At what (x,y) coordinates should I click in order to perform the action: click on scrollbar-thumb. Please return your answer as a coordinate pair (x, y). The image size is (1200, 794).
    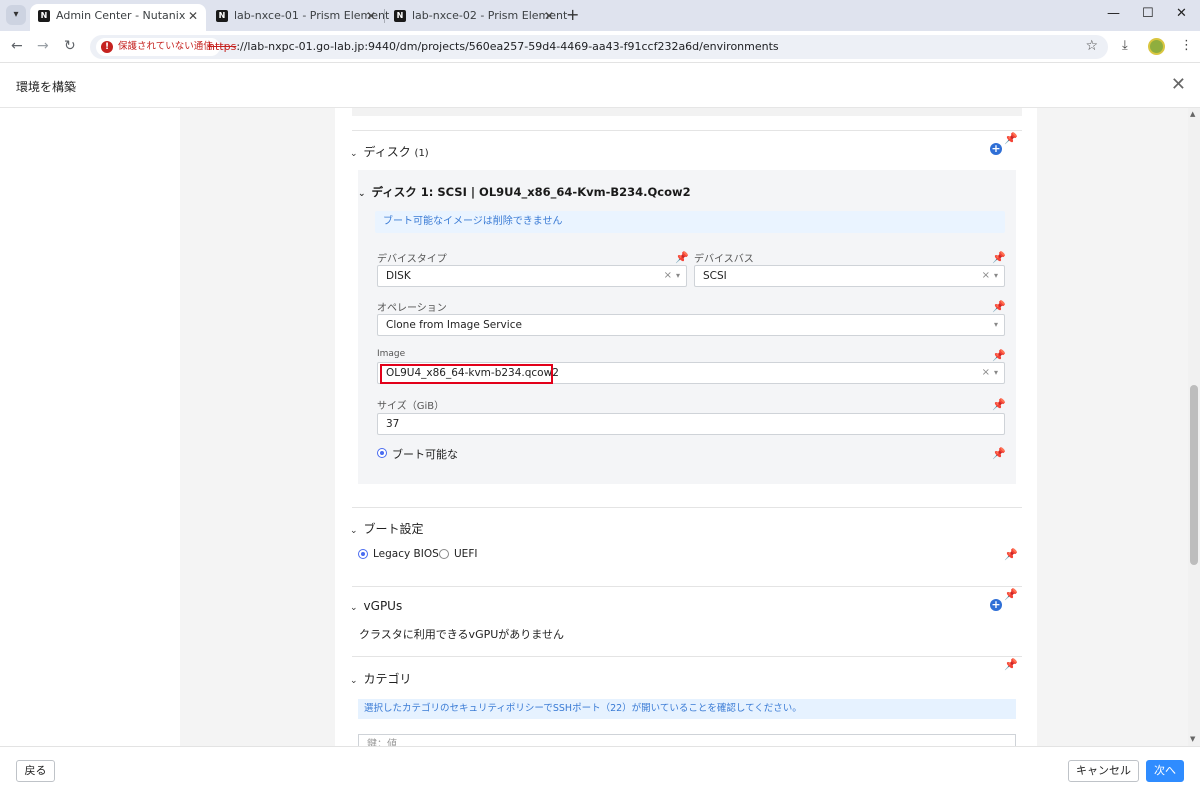
    Looking at the image, I should click on (1194, 475).